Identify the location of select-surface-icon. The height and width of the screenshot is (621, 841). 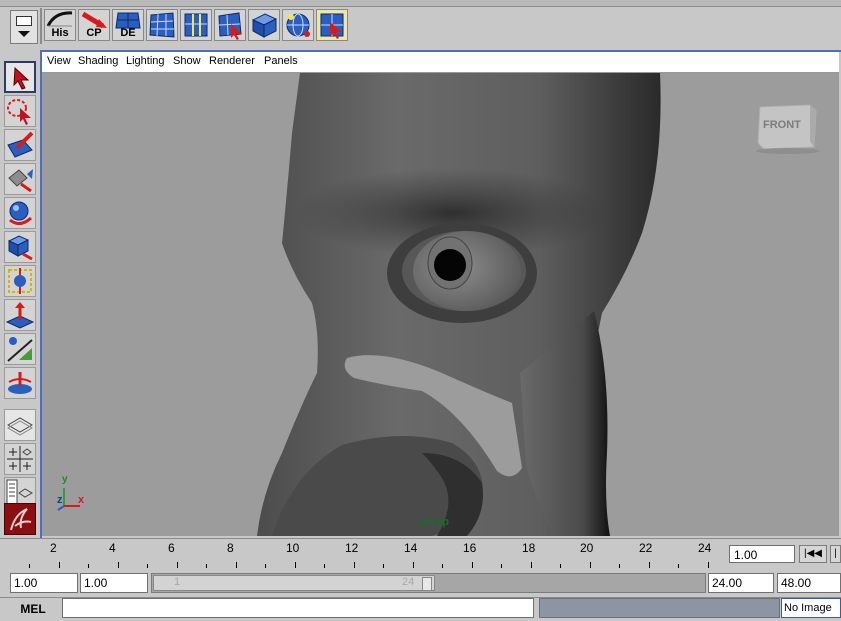
(230, 26).